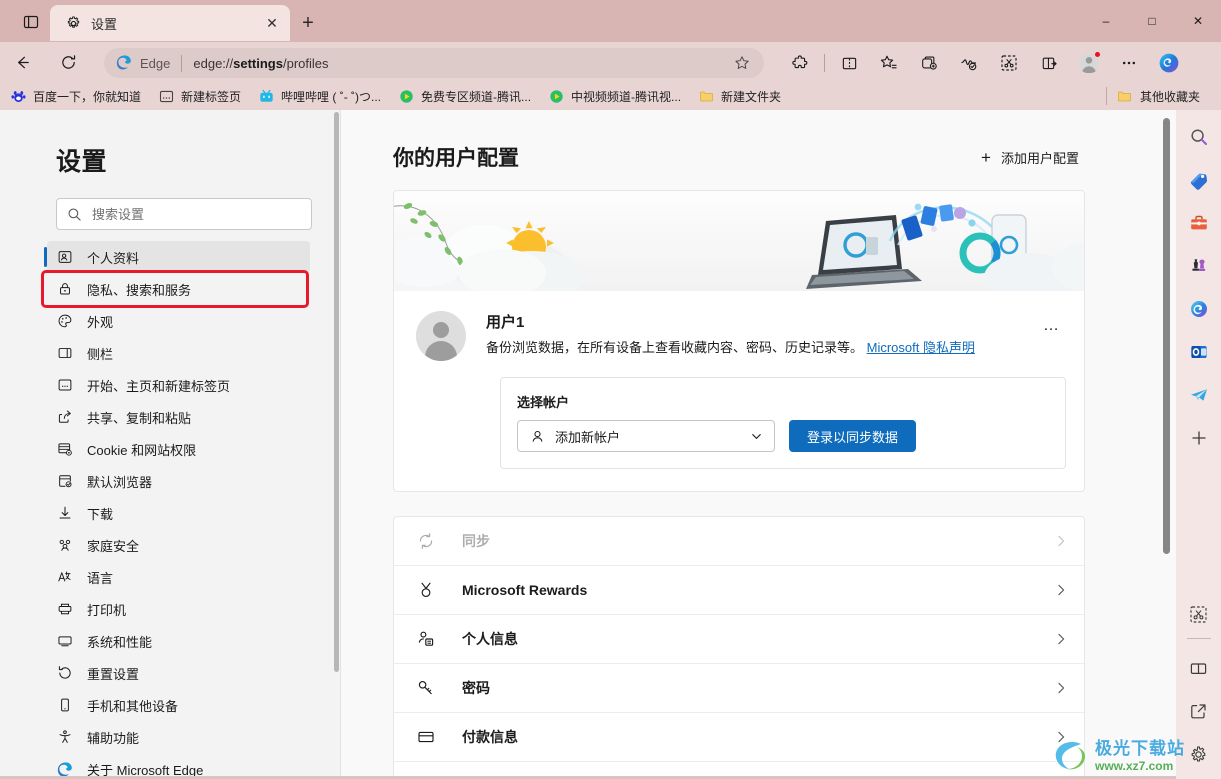 The image size is (1221, 779). I want to click on tab-strip: 设置 ✕ + – □ ✕, so click(610, 21).